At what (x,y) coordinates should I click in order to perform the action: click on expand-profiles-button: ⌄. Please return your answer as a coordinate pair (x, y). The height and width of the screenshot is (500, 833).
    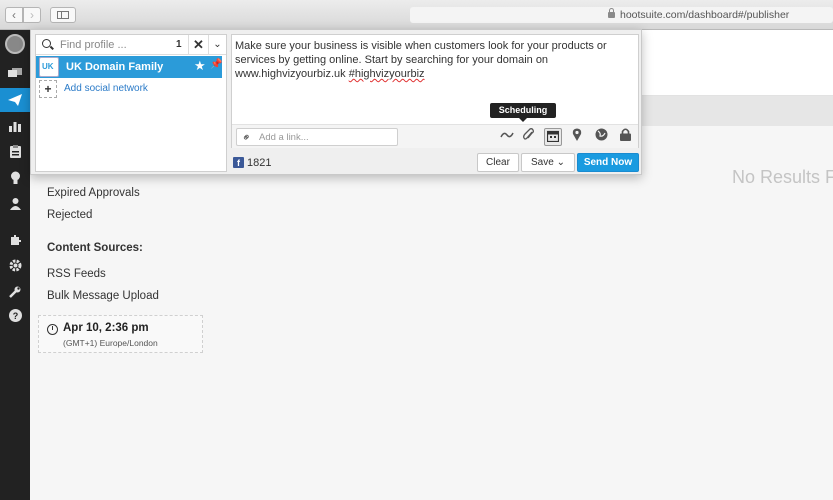
    Looking at the image, I should click on (217, 45).